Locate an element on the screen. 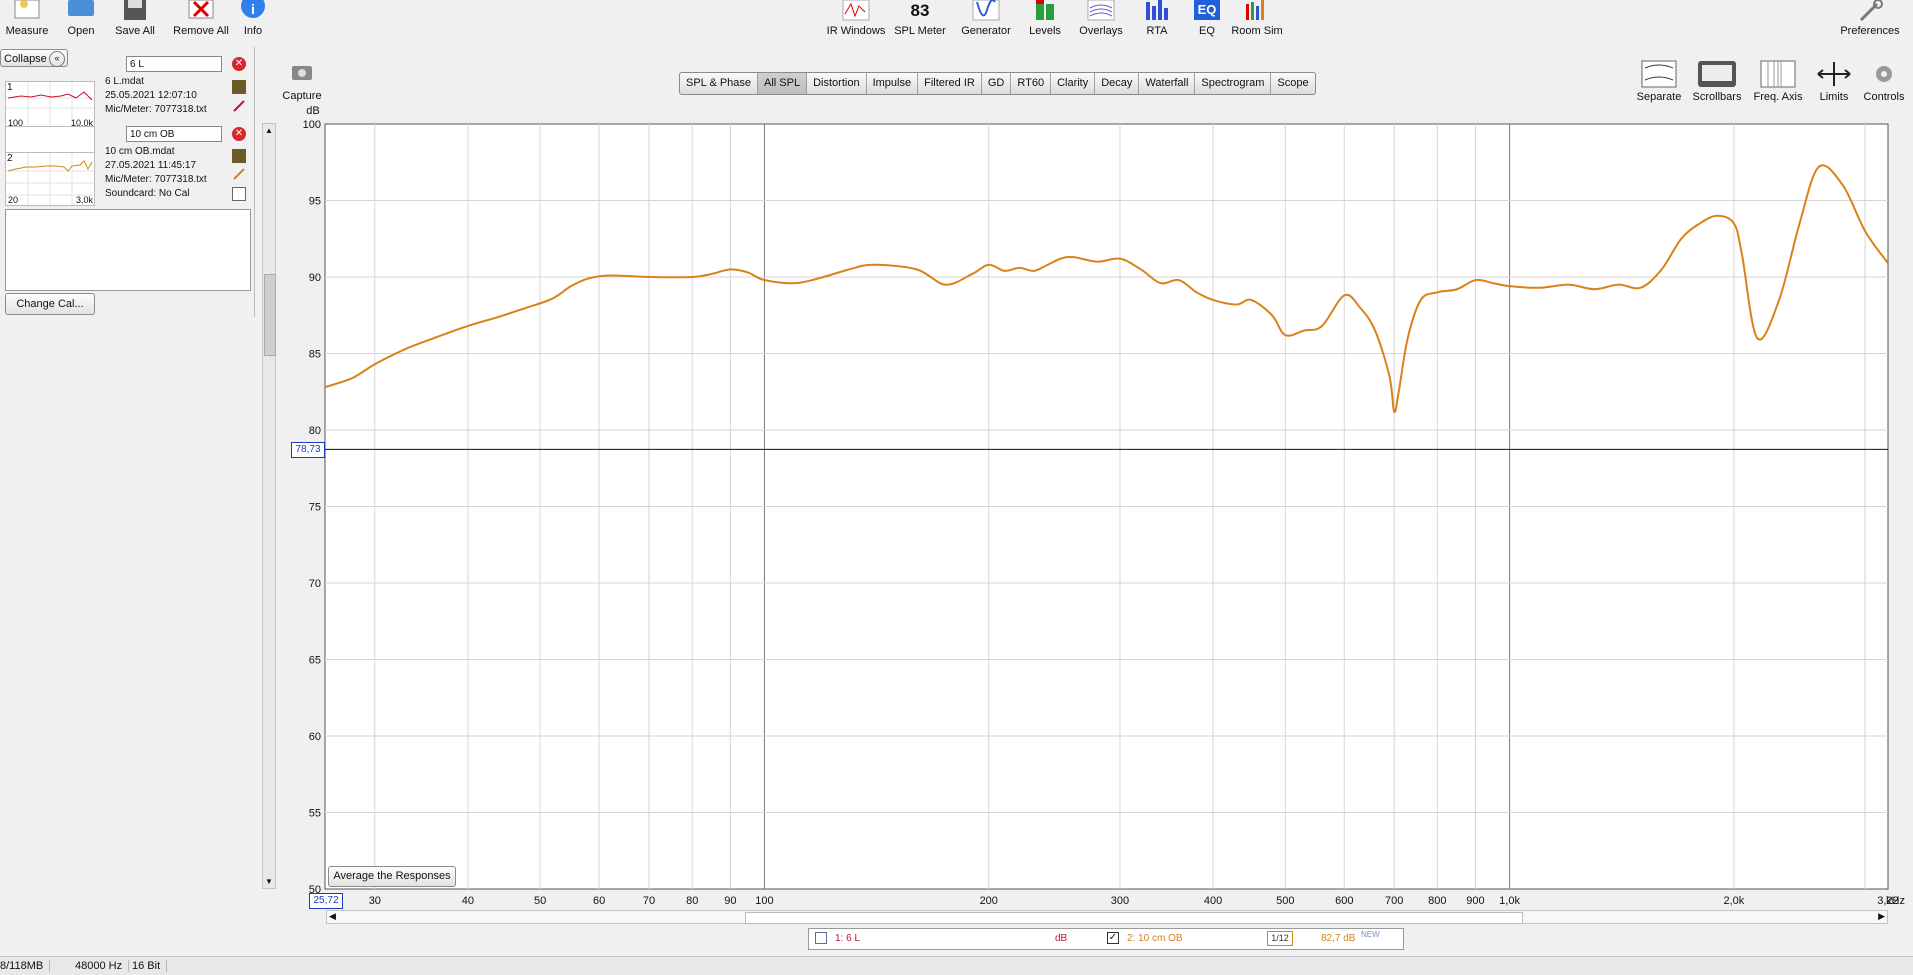 The width and height of the screenshot is (1913, 975). x-tick-label: 700 is located at coordinates (1394, 901).